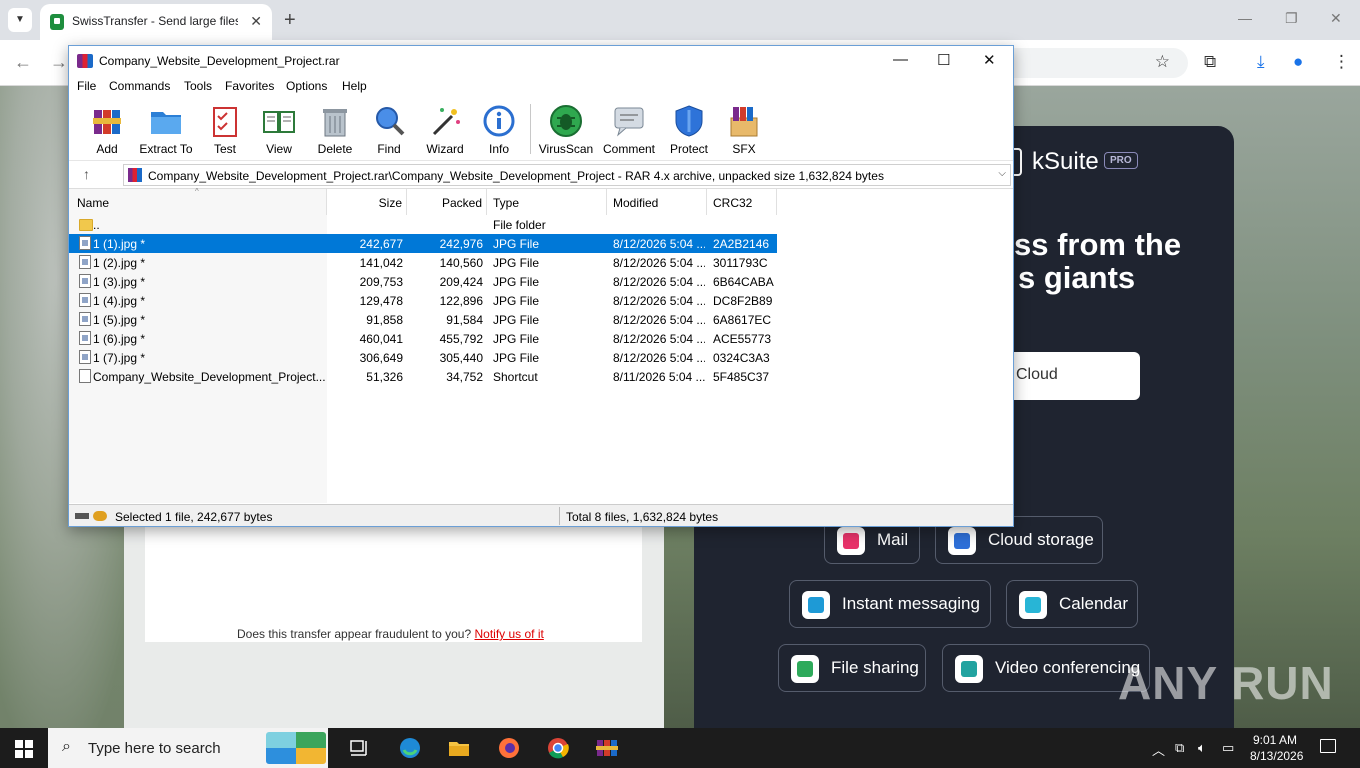 Image resolution: width=1360 pixels, height=768 pixels. I want to click on menu-tools: Tools, so click(198, 86).